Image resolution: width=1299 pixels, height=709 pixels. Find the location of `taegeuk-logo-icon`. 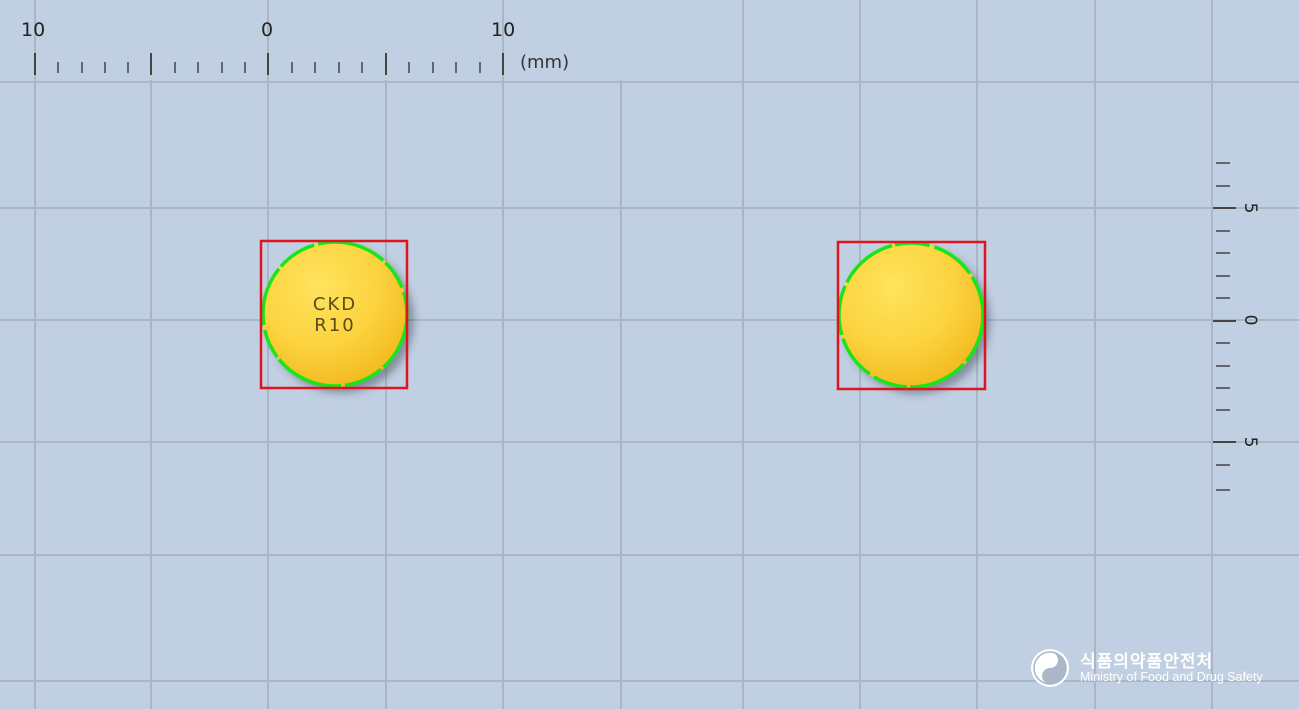

taegeuk-logo-icon is located at coordinates (1050, 668).